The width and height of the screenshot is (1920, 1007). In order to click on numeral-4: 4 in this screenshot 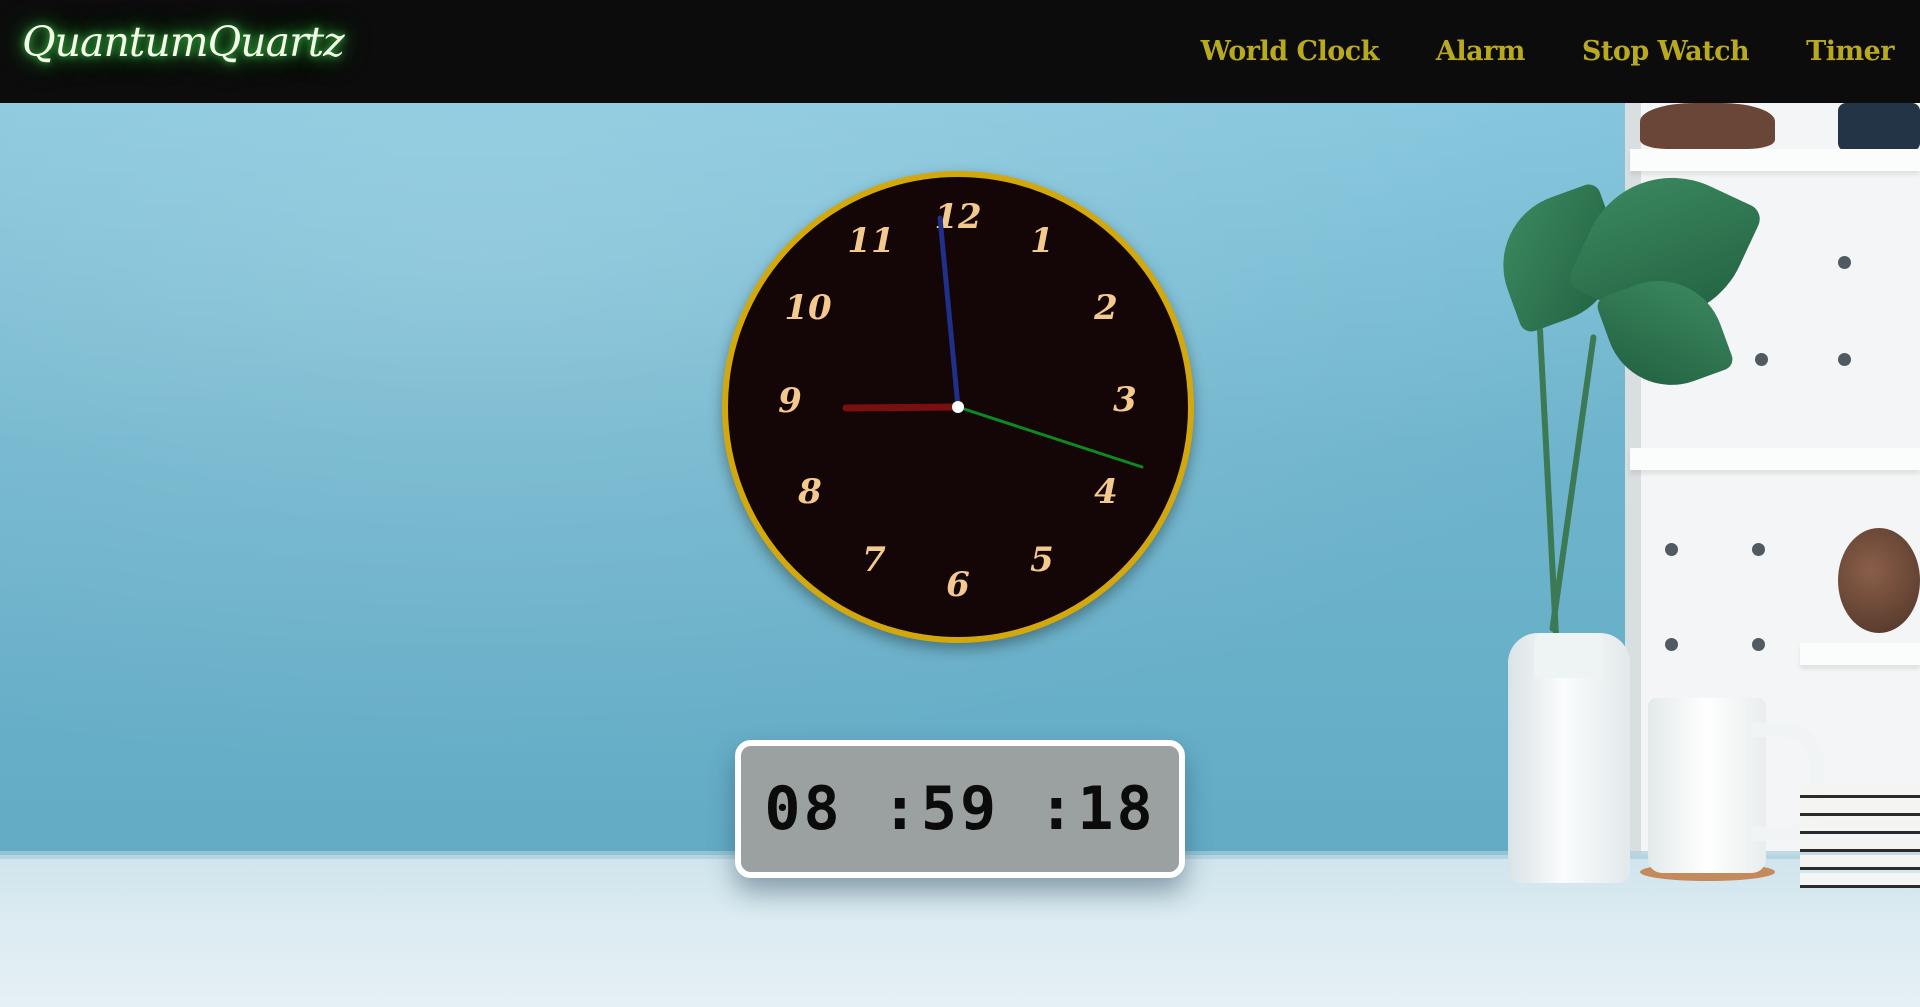, I will do `click(1106, 492)`.